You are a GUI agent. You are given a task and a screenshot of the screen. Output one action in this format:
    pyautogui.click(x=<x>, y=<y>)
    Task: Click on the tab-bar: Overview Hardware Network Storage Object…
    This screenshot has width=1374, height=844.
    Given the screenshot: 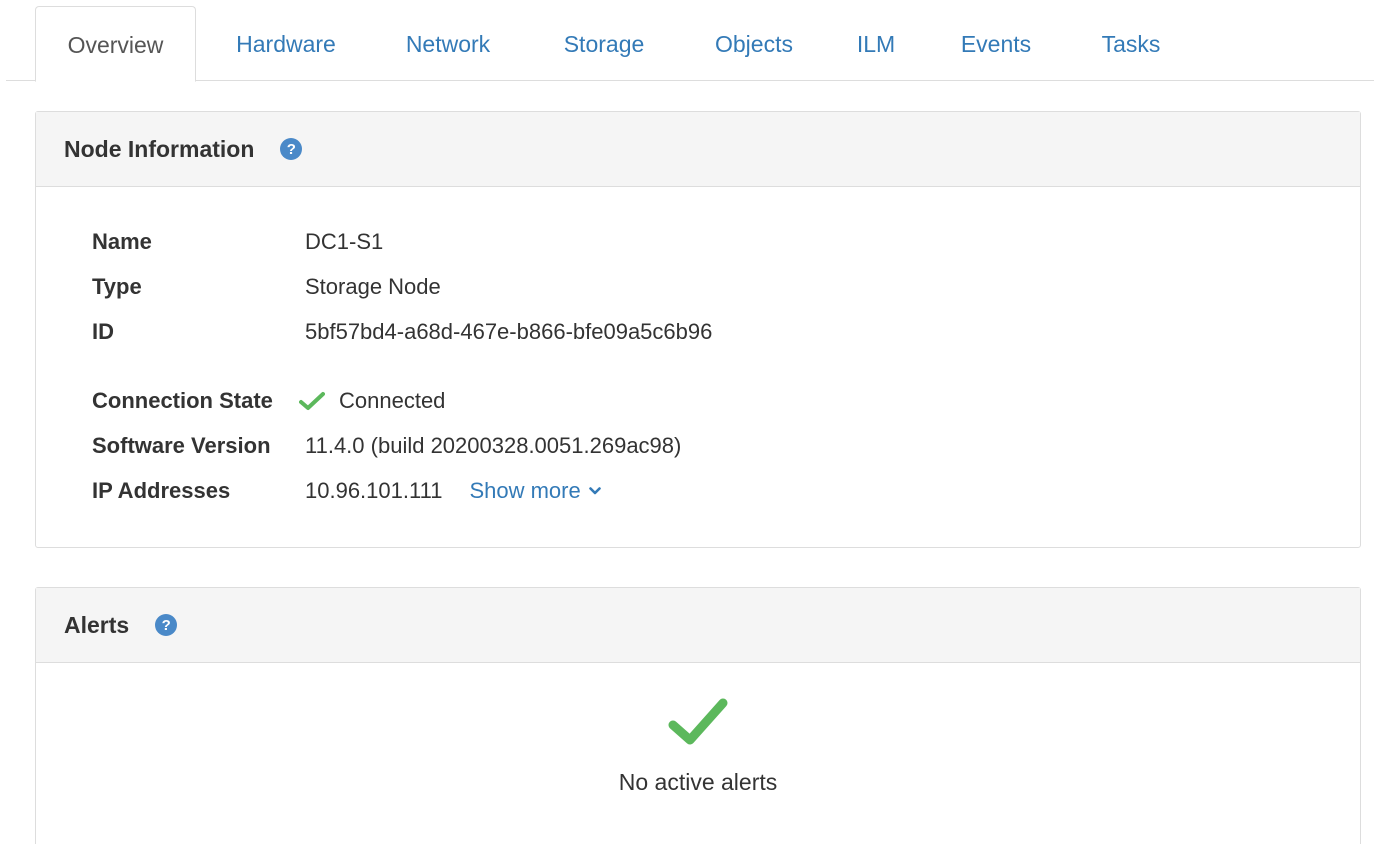 What is the action you would take?
    pyautogui.click(x=690, y=44)
    